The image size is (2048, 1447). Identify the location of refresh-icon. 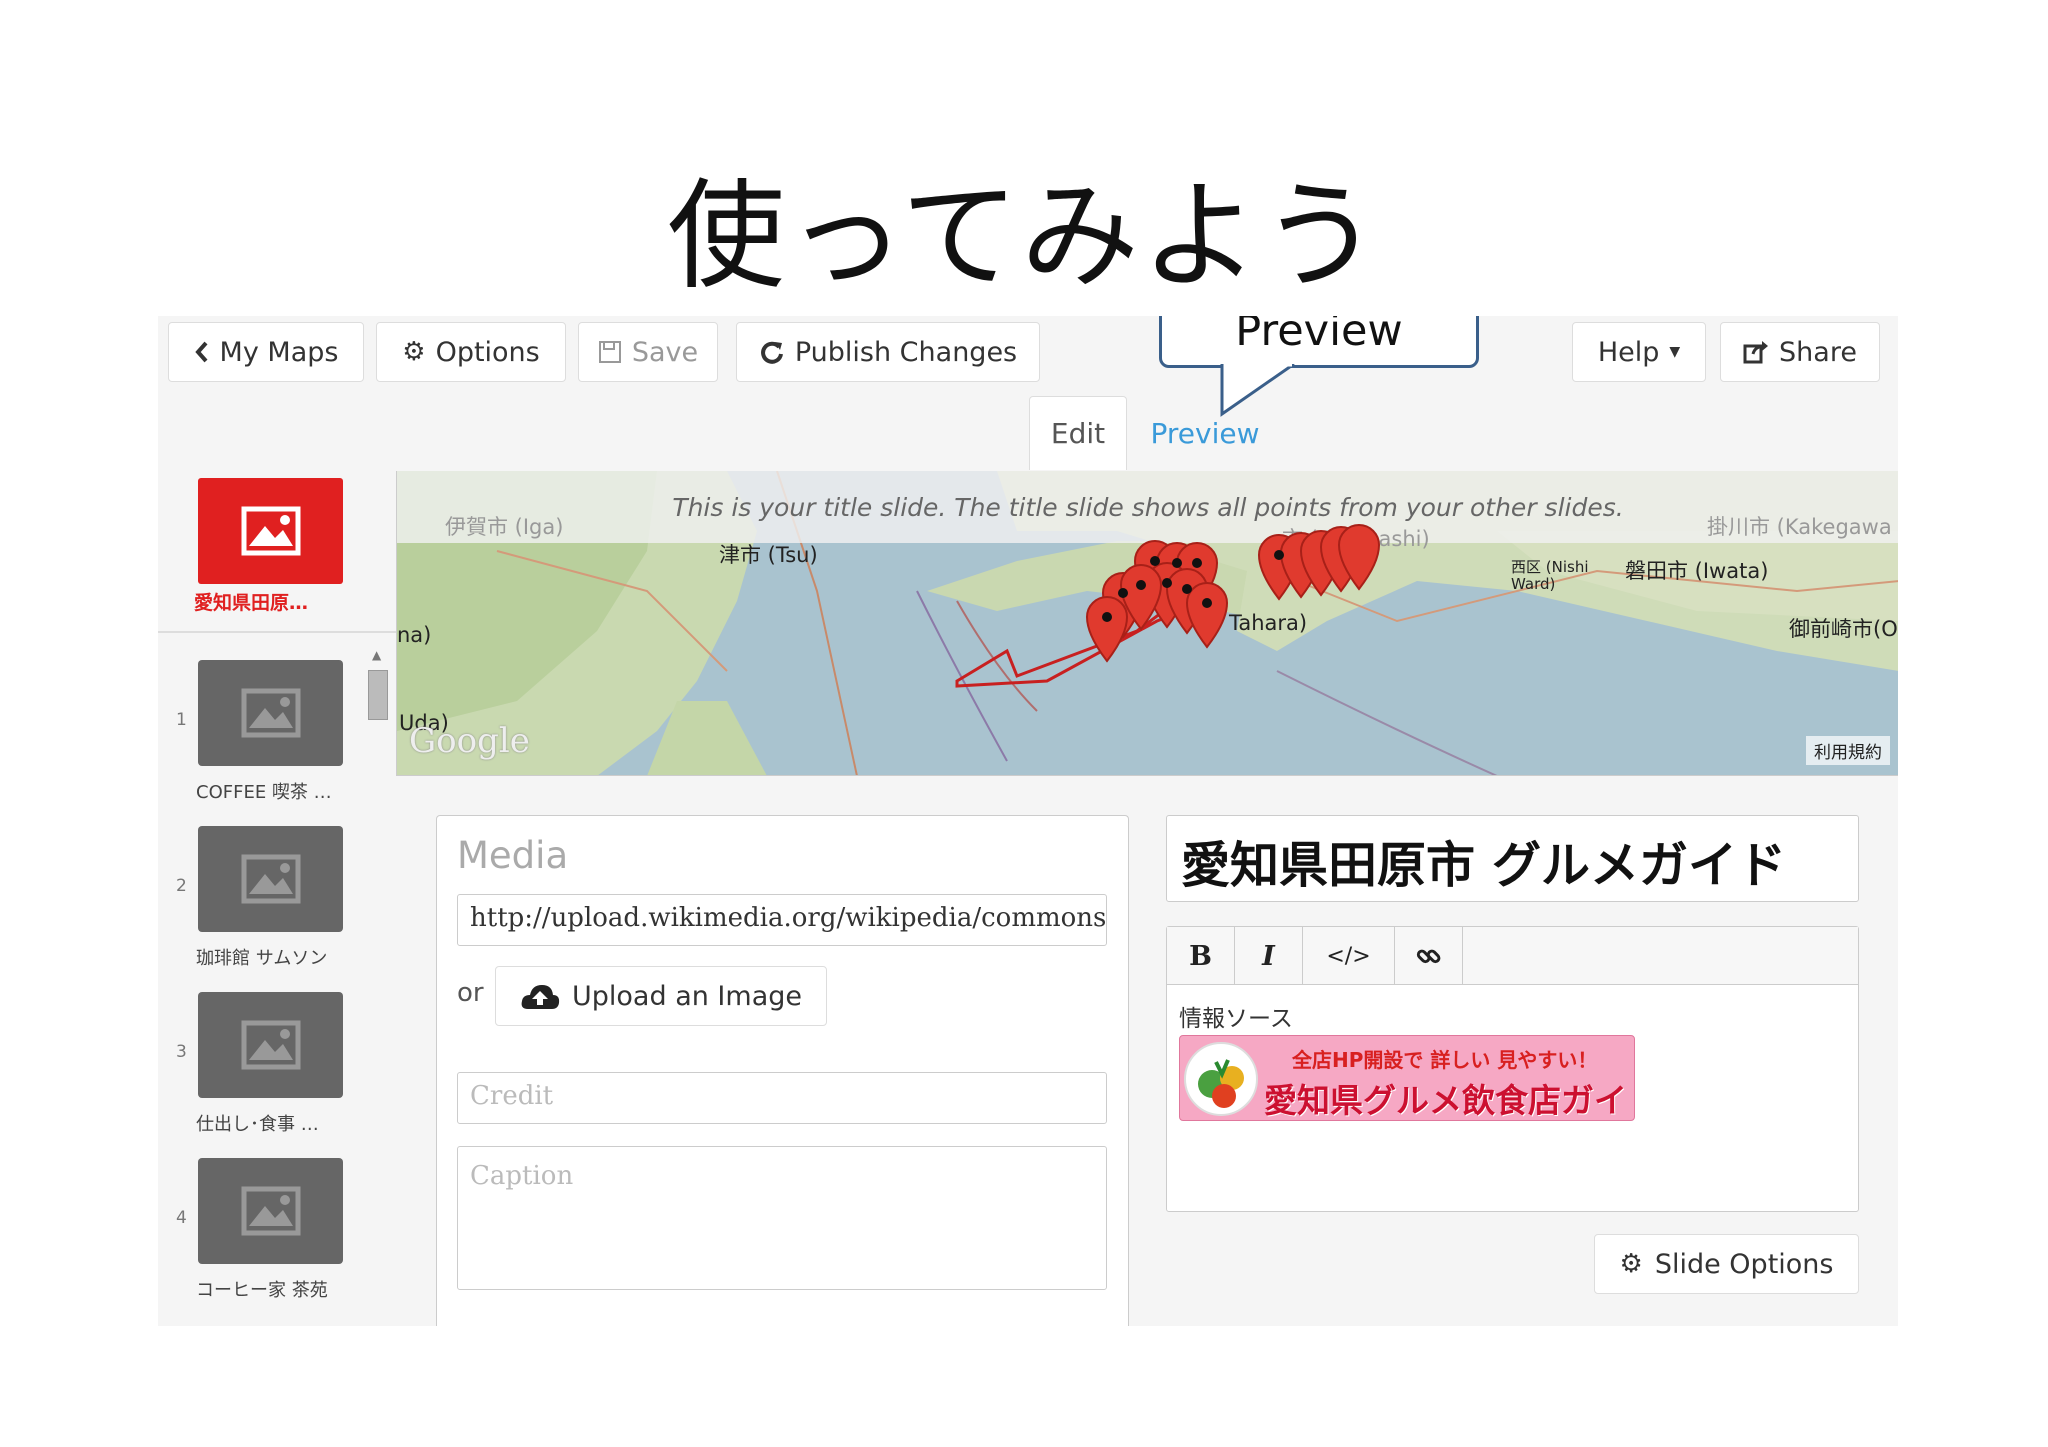
(771, 352).